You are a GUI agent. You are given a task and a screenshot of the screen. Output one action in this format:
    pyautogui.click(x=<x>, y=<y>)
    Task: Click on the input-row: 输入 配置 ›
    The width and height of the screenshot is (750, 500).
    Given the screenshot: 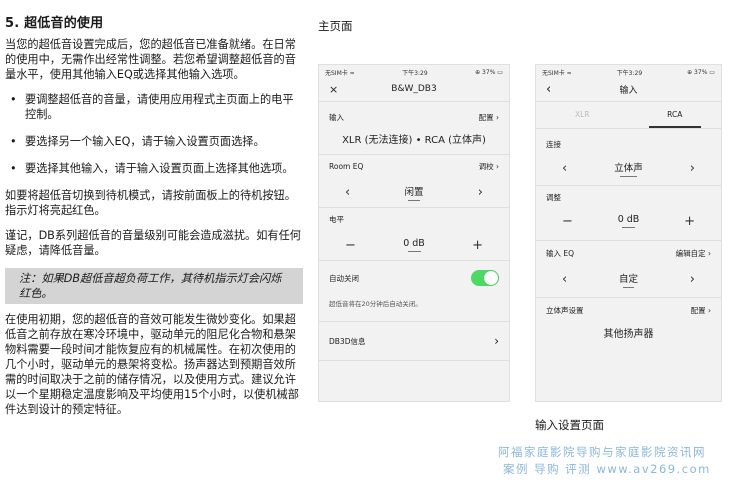 What is the action you would take?
    pyautogui.click(x=414, y=117)
    